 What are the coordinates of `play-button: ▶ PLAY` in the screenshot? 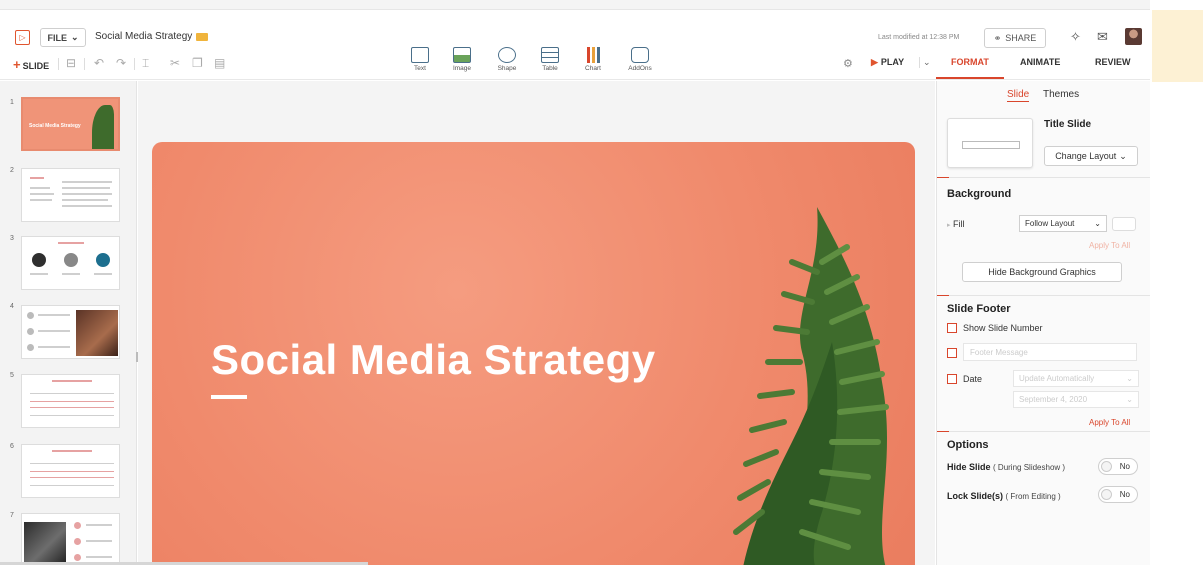 It's located at (887, 62).